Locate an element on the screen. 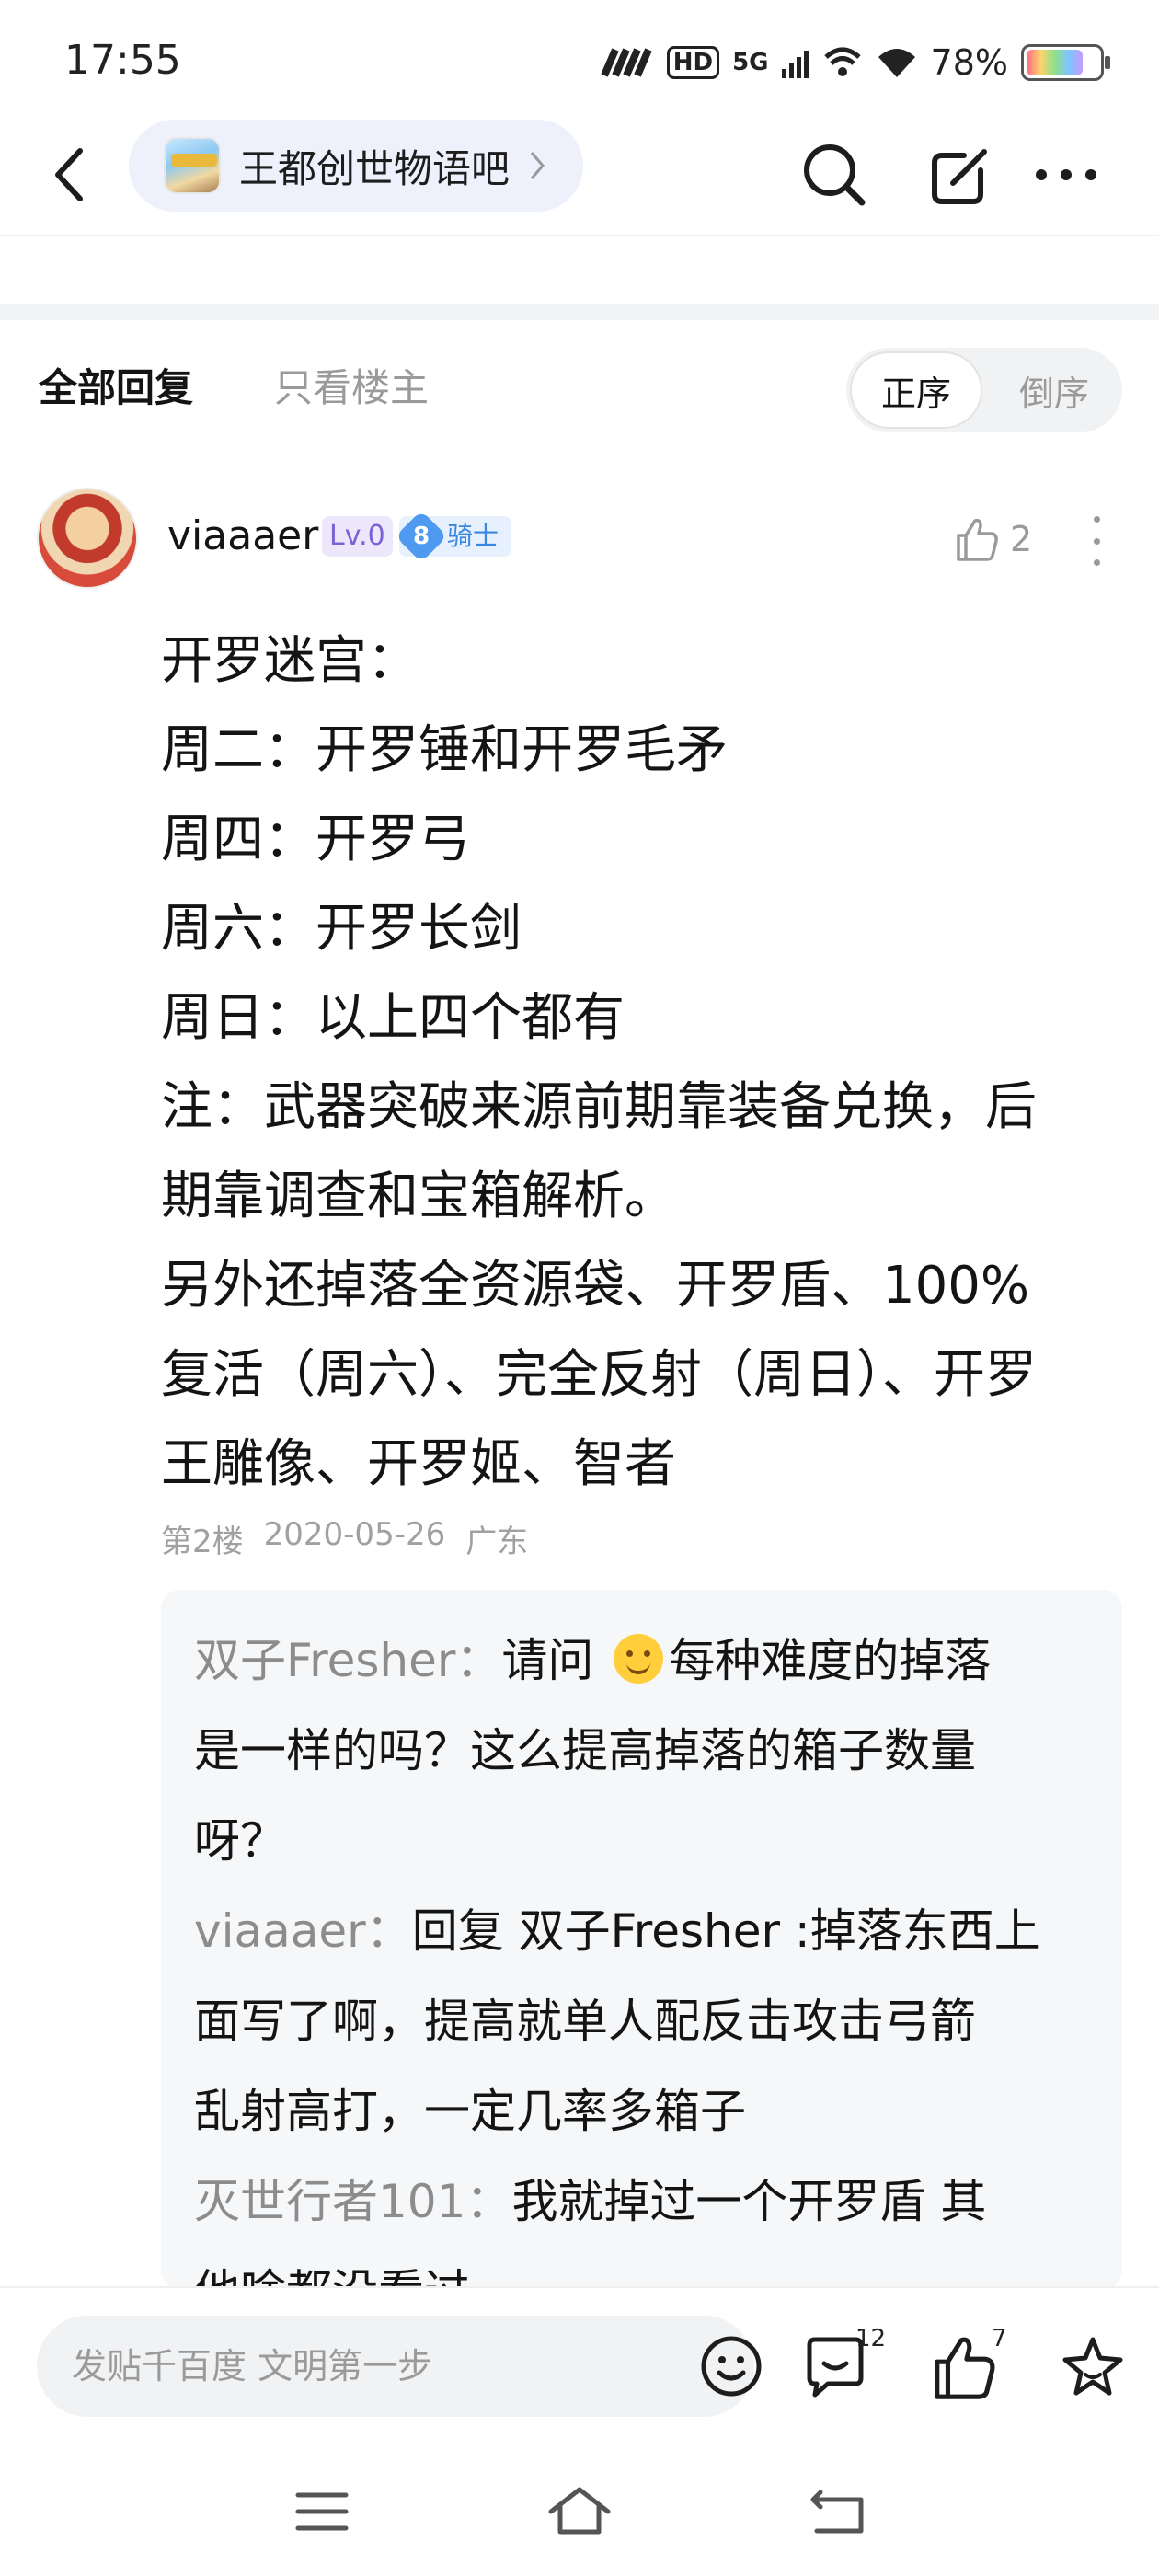 The height and width of the screenshot is (2576, 1159). sub-reply: viaaaer：回复 双子Fresher :掉落东西上 is located at coordinates (641, 1931).